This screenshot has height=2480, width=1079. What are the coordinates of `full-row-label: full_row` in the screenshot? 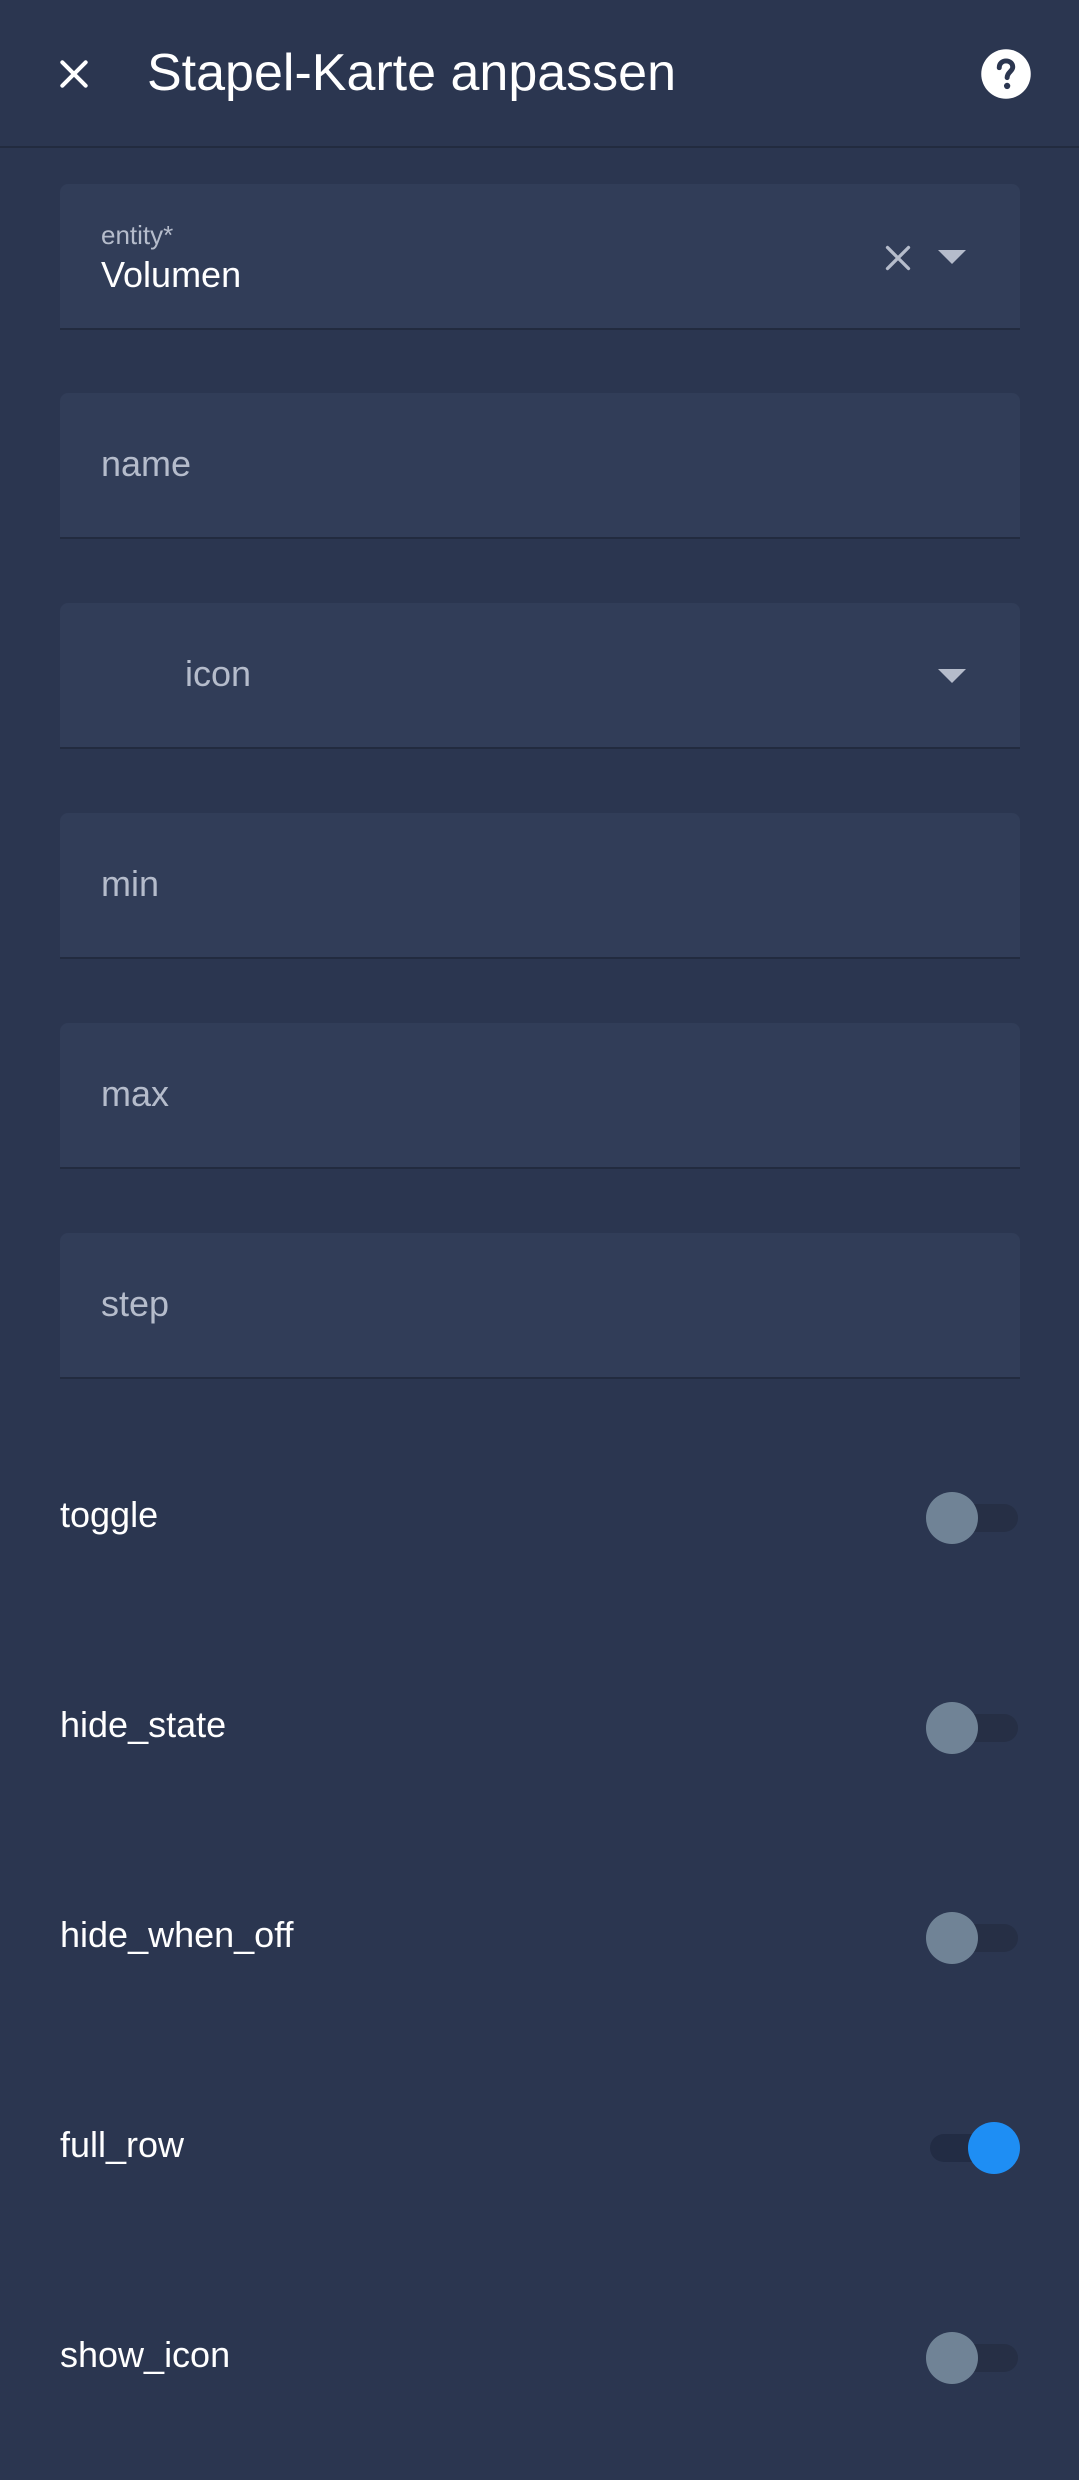 It's located at (122, 2144).